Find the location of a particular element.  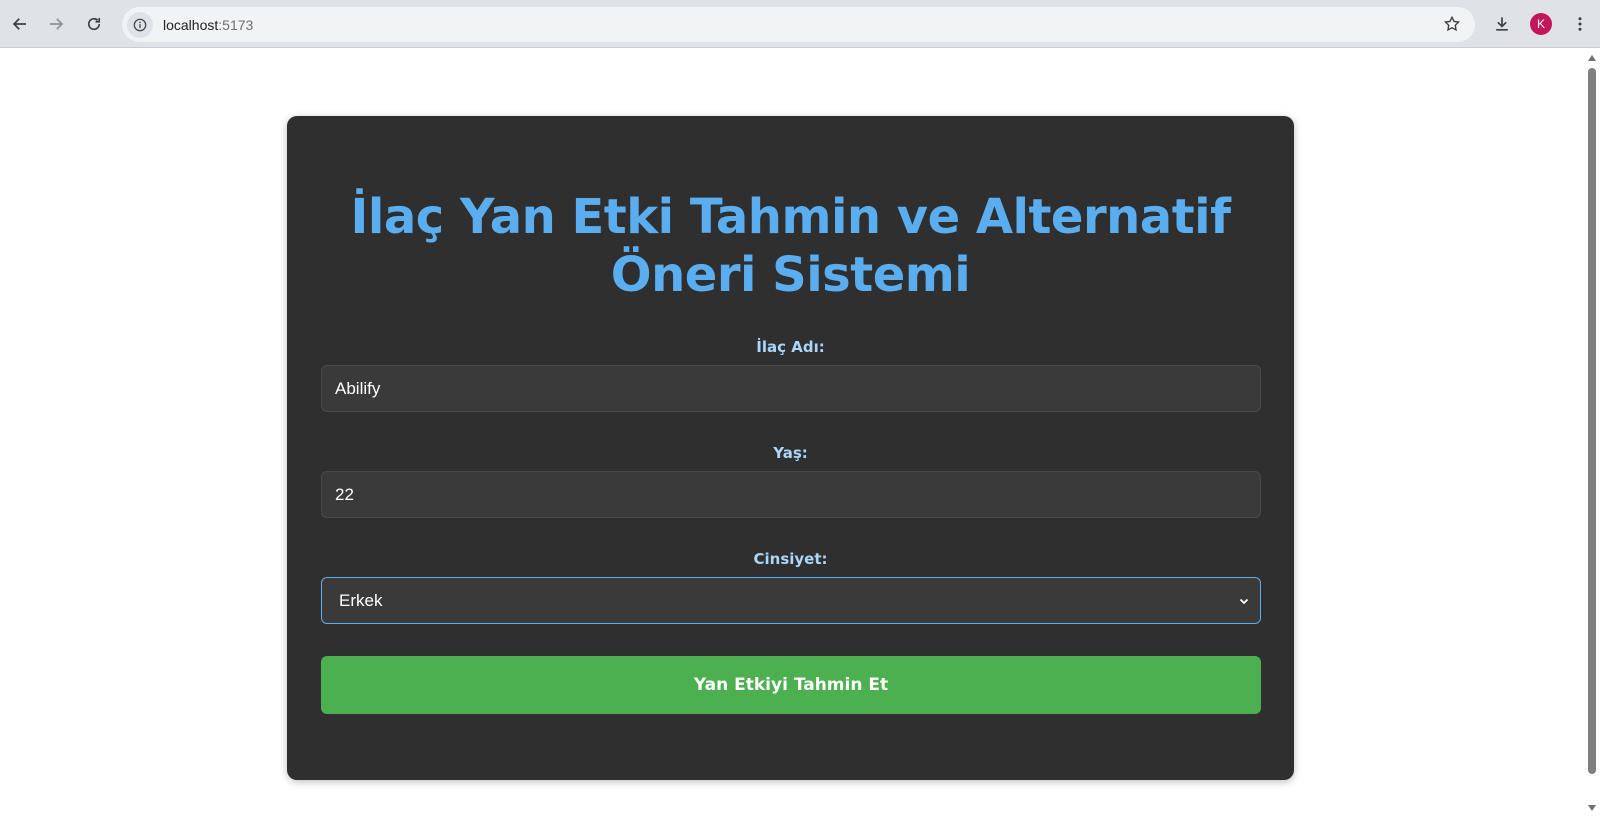

drug-name-value: Abilify is located at coordinates (358, 388).